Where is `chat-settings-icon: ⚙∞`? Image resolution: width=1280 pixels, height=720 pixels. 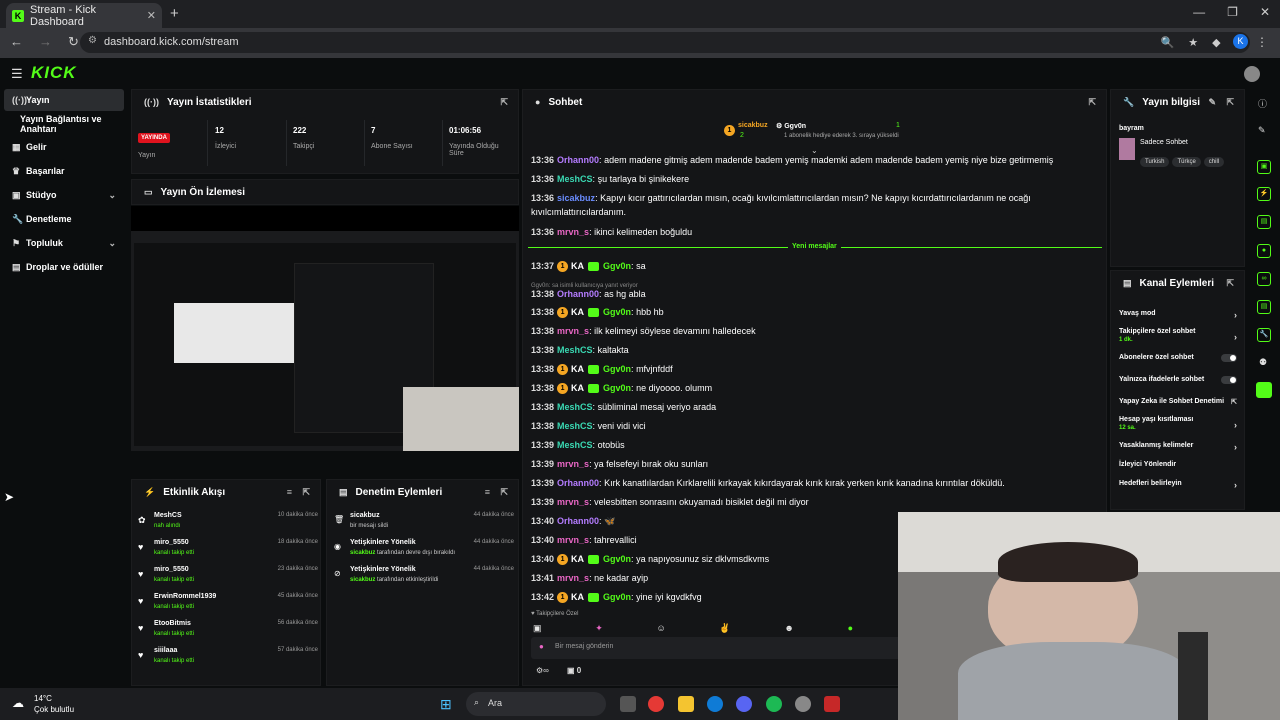
chat-settings-icon: ⚙∞ is located at coordinates (542, 670).